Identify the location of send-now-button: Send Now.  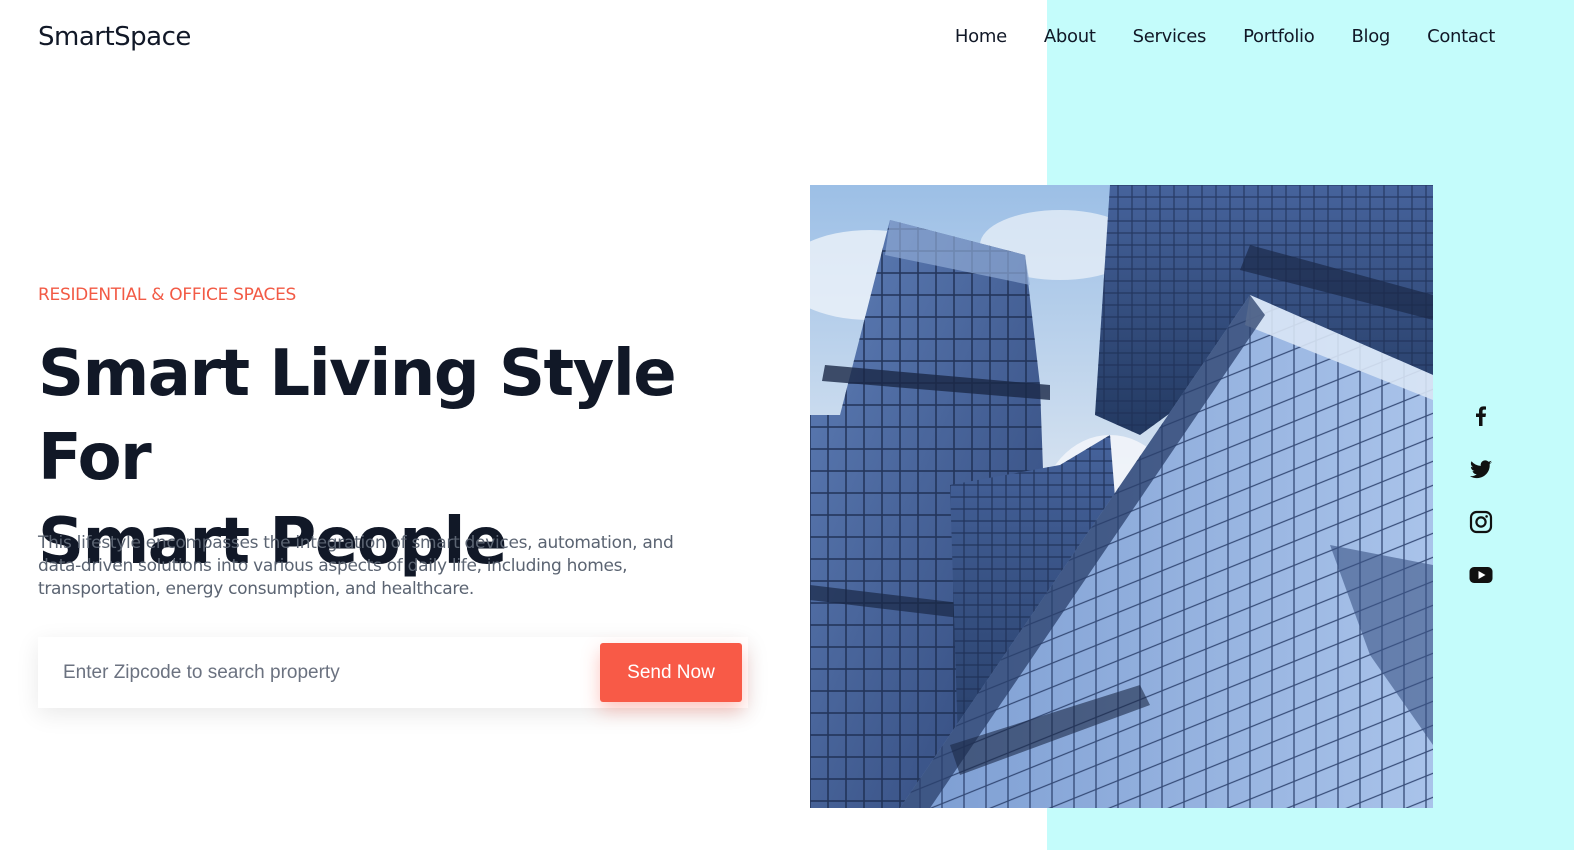
(671, 672).